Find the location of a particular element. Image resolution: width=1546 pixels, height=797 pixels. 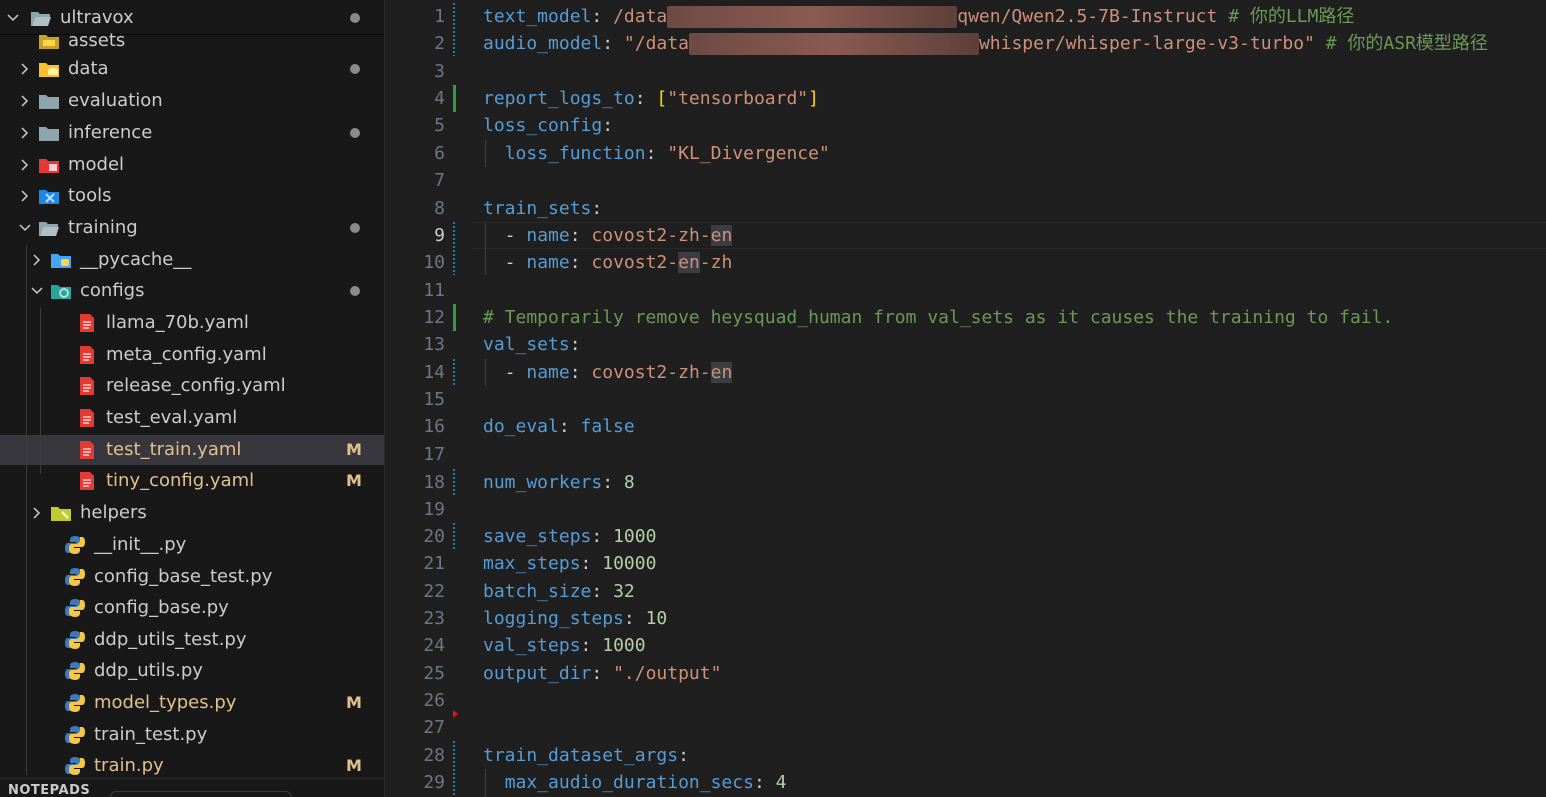

code-line-25: output_dir: "./output" is located at coordinates (602, 673).